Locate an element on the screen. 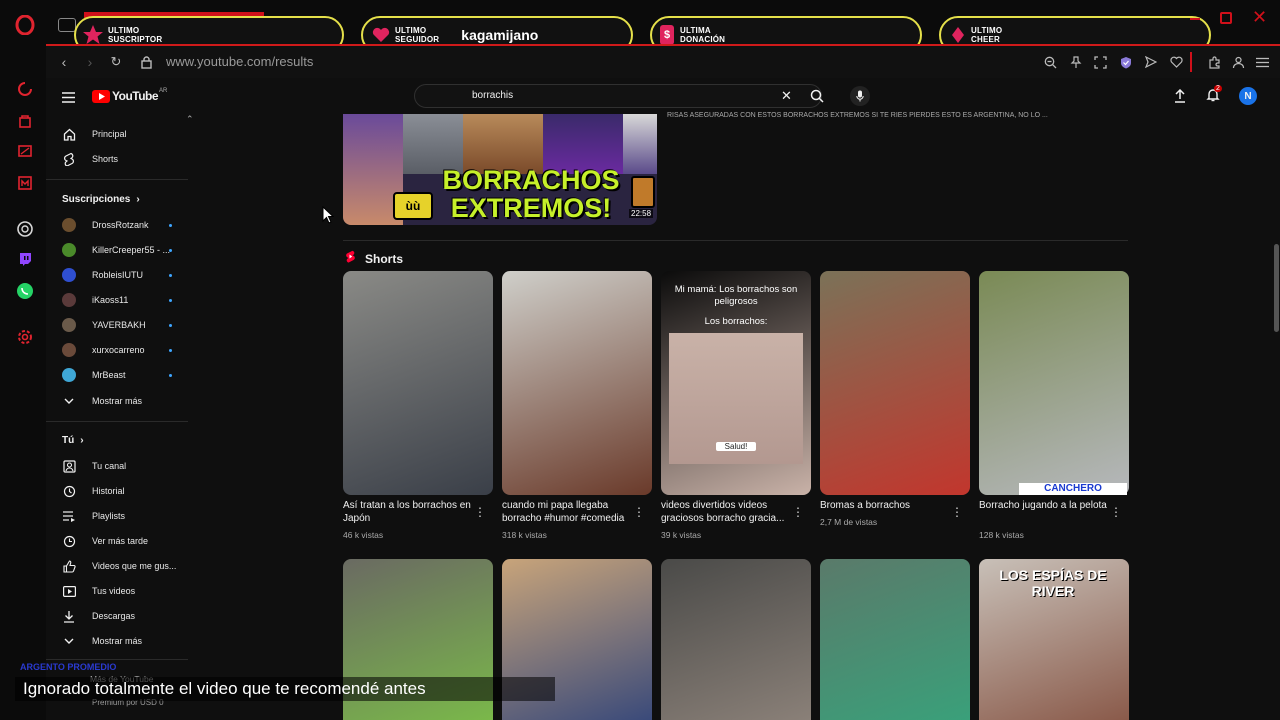 Image resolution: width=1280 pixels, height=720 pixels. gem-icon is located at coordinates (958, 35).